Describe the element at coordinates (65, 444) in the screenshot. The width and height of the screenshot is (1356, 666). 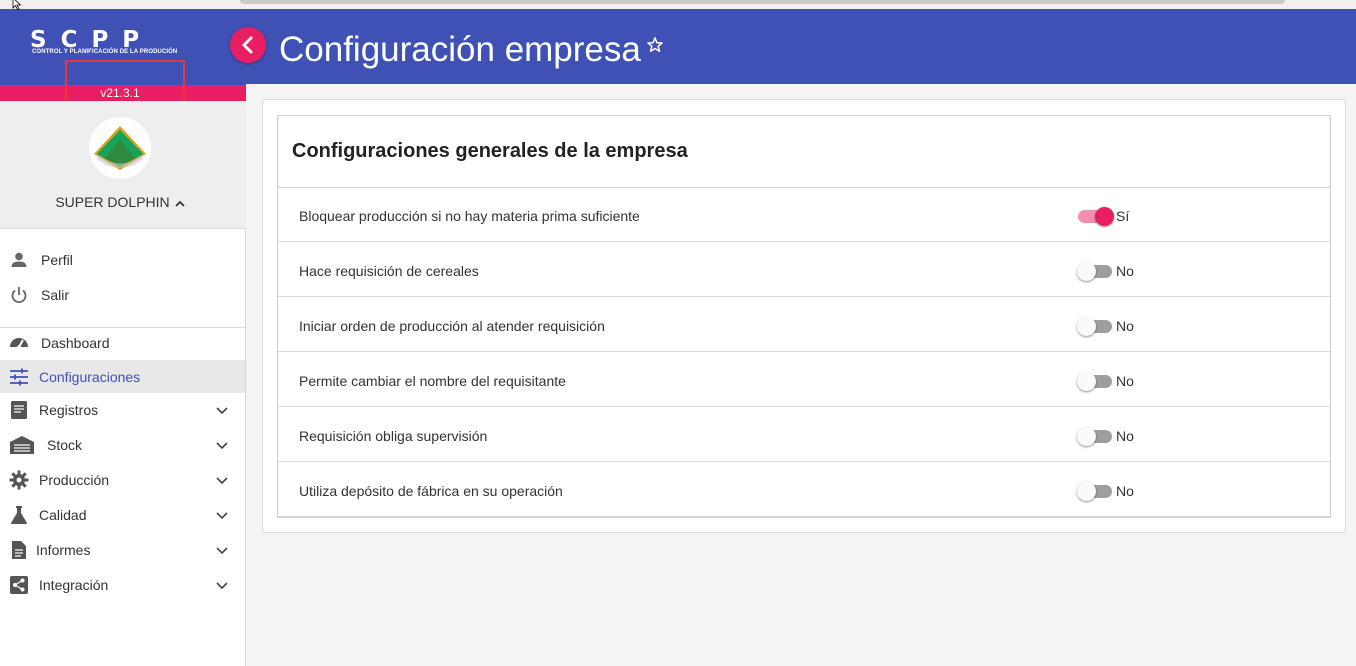
I see `menu-item-label: Stock` at that location.